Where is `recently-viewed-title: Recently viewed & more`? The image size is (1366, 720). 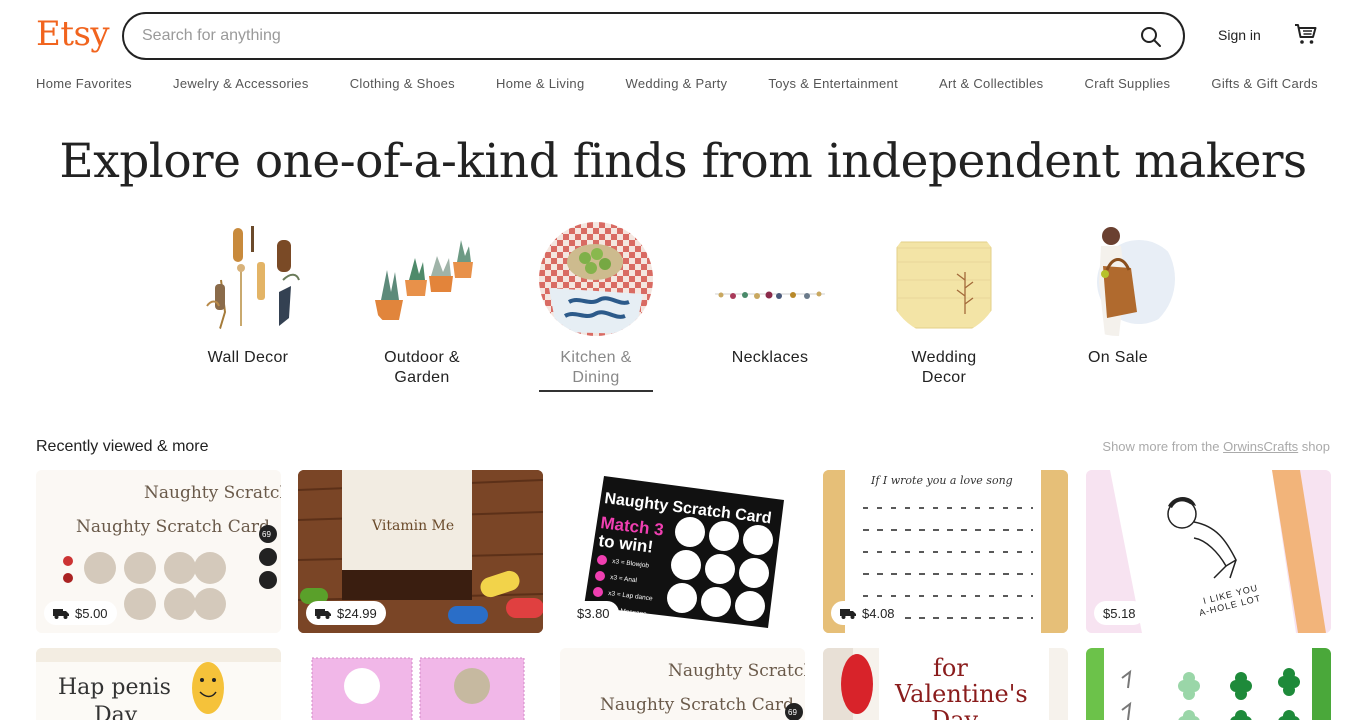 recently-viewed-title: Recently viewed & more is located at coordinates (122, 446).